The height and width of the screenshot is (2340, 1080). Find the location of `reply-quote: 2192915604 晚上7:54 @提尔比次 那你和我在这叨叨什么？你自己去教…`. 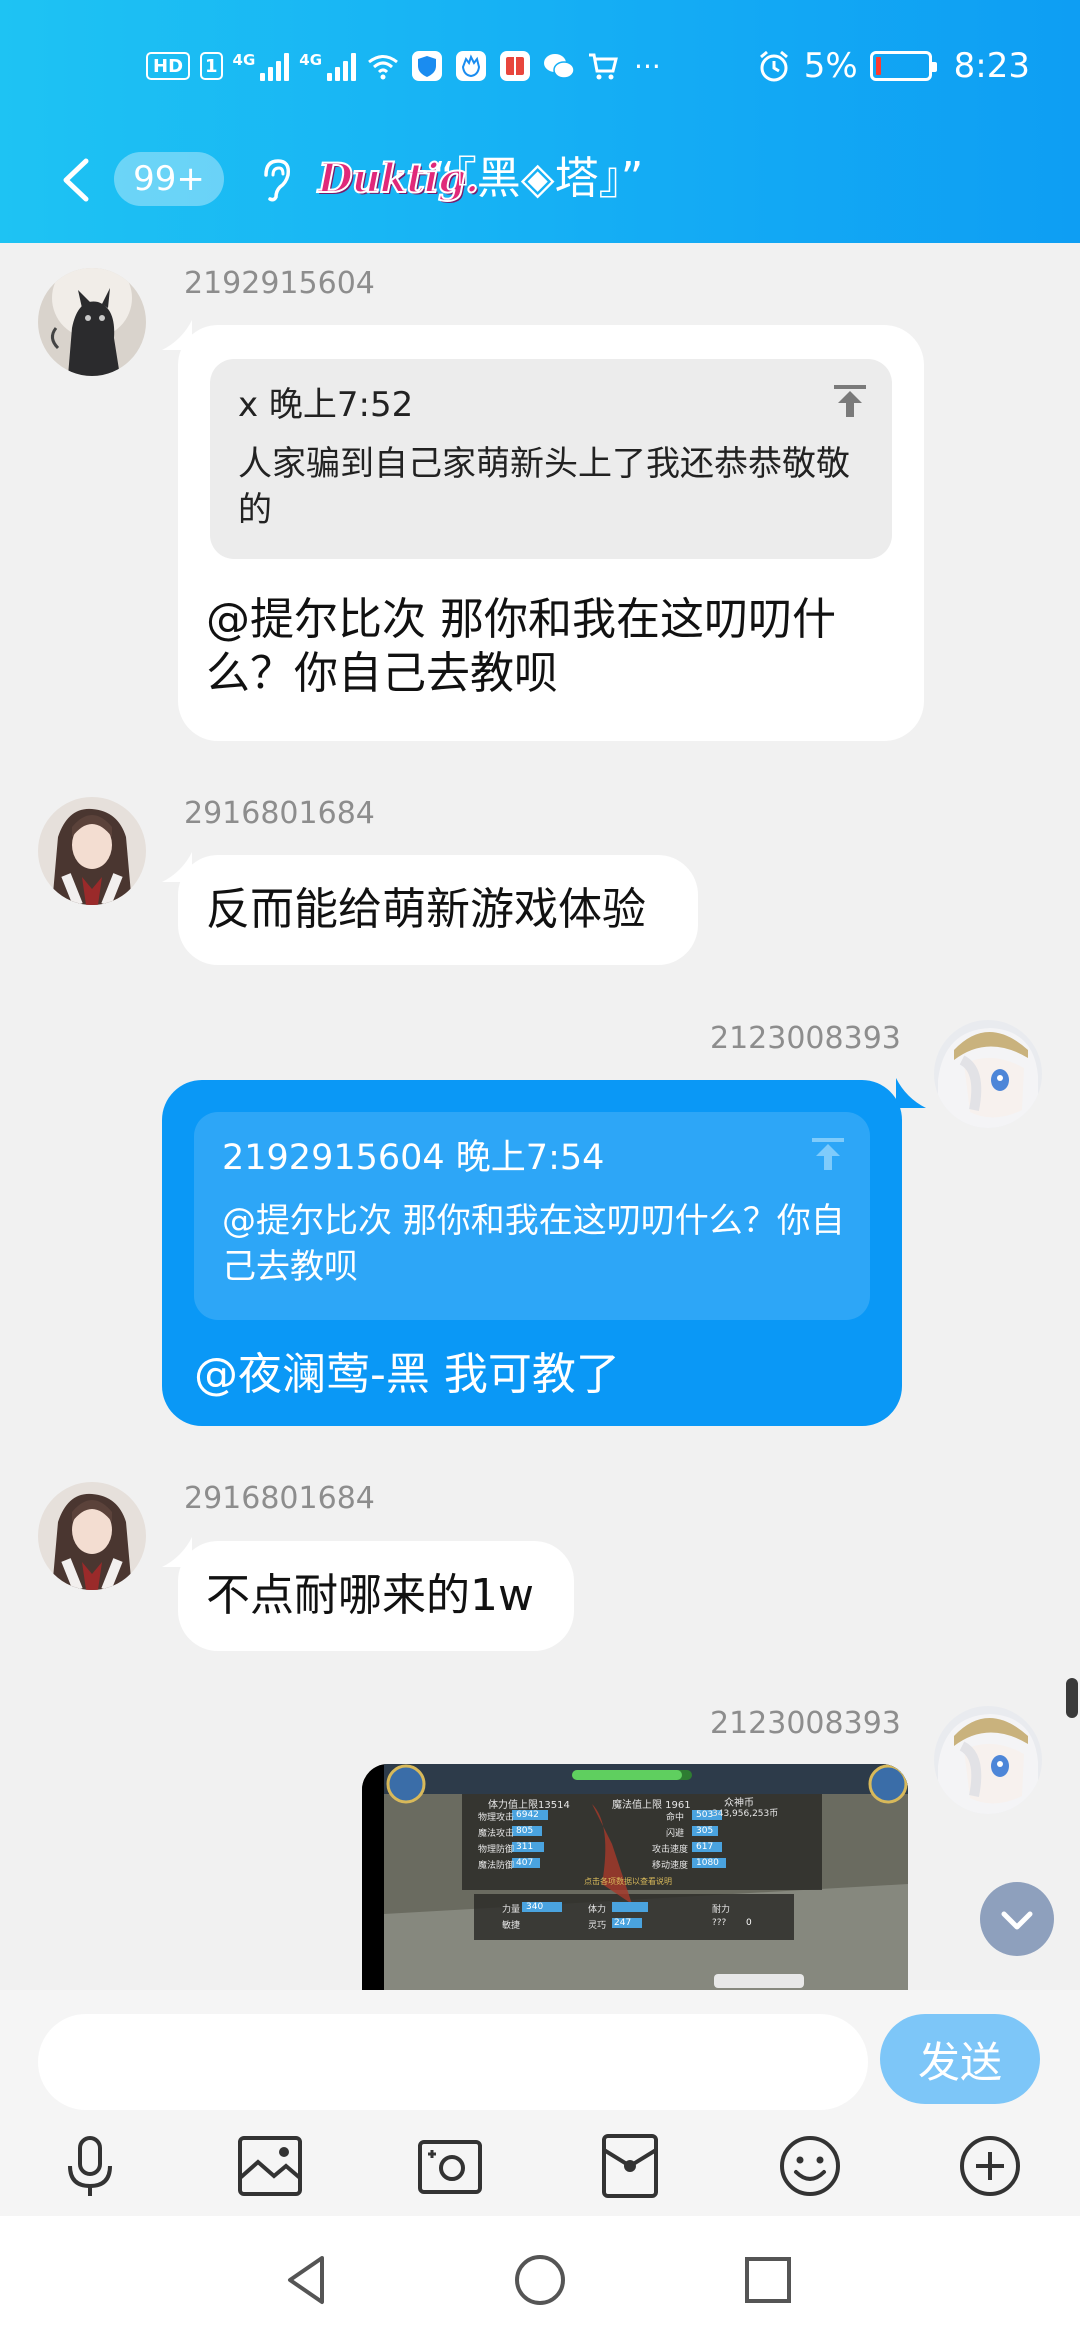

reply-quote: 2192915604 晚上7:54 @提尔比次 那你和我在这叨叨什么？你自己去教… is located at coordinates (532, 1216).